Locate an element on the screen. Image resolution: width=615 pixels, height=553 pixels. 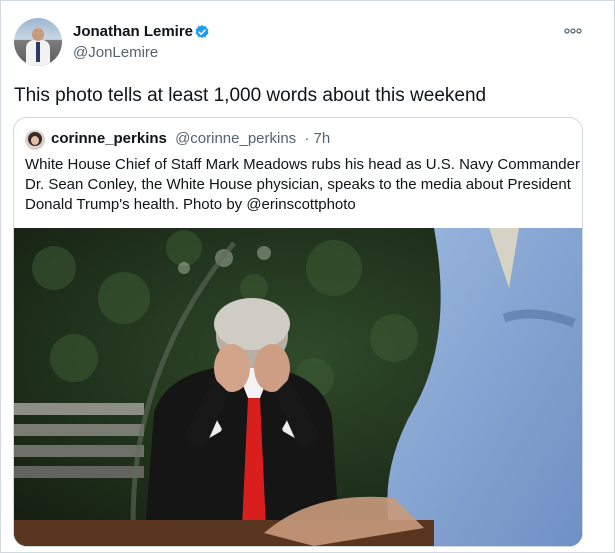
author-avatar is located at coordinates (38, 42).